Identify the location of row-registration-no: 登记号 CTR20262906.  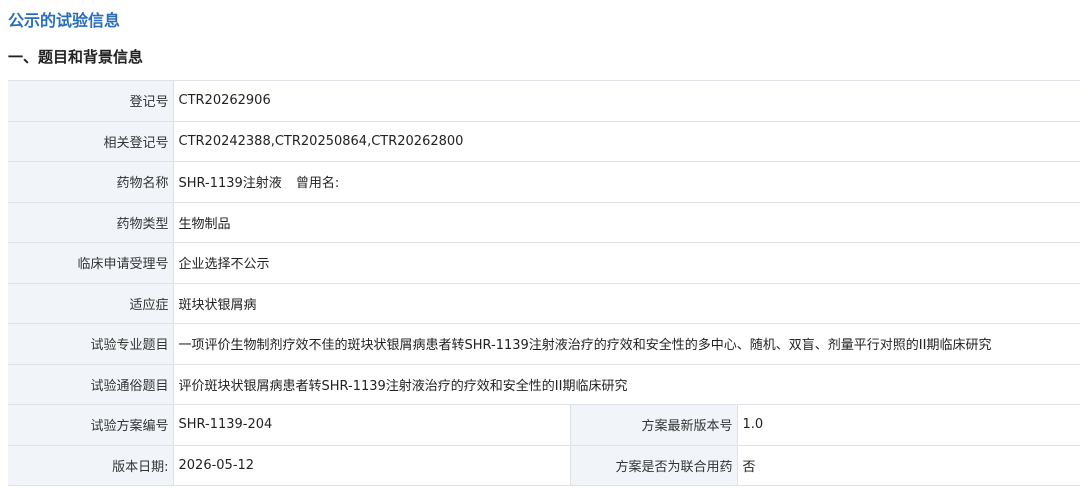
(544, 101).